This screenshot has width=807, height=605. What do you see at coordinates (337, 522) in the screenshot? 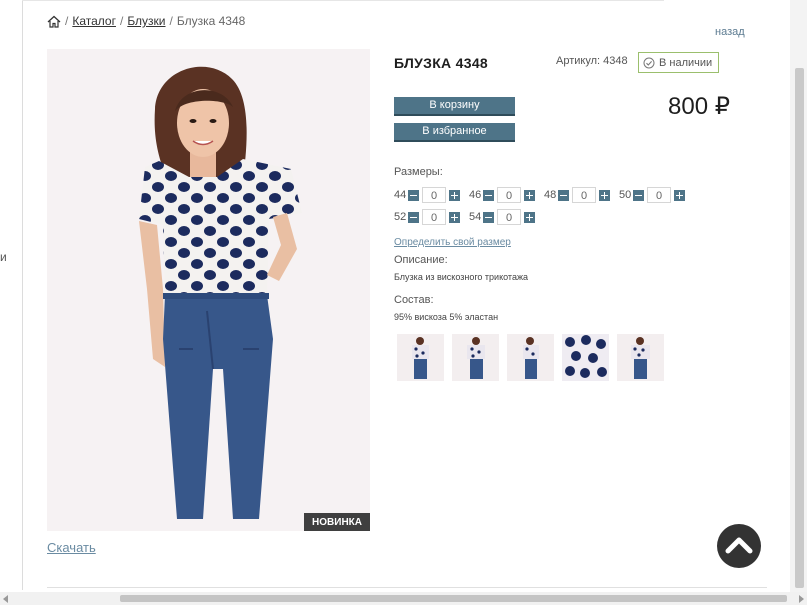
I see `new-badge: НОВИНКА` at bounding box center [337, 522].